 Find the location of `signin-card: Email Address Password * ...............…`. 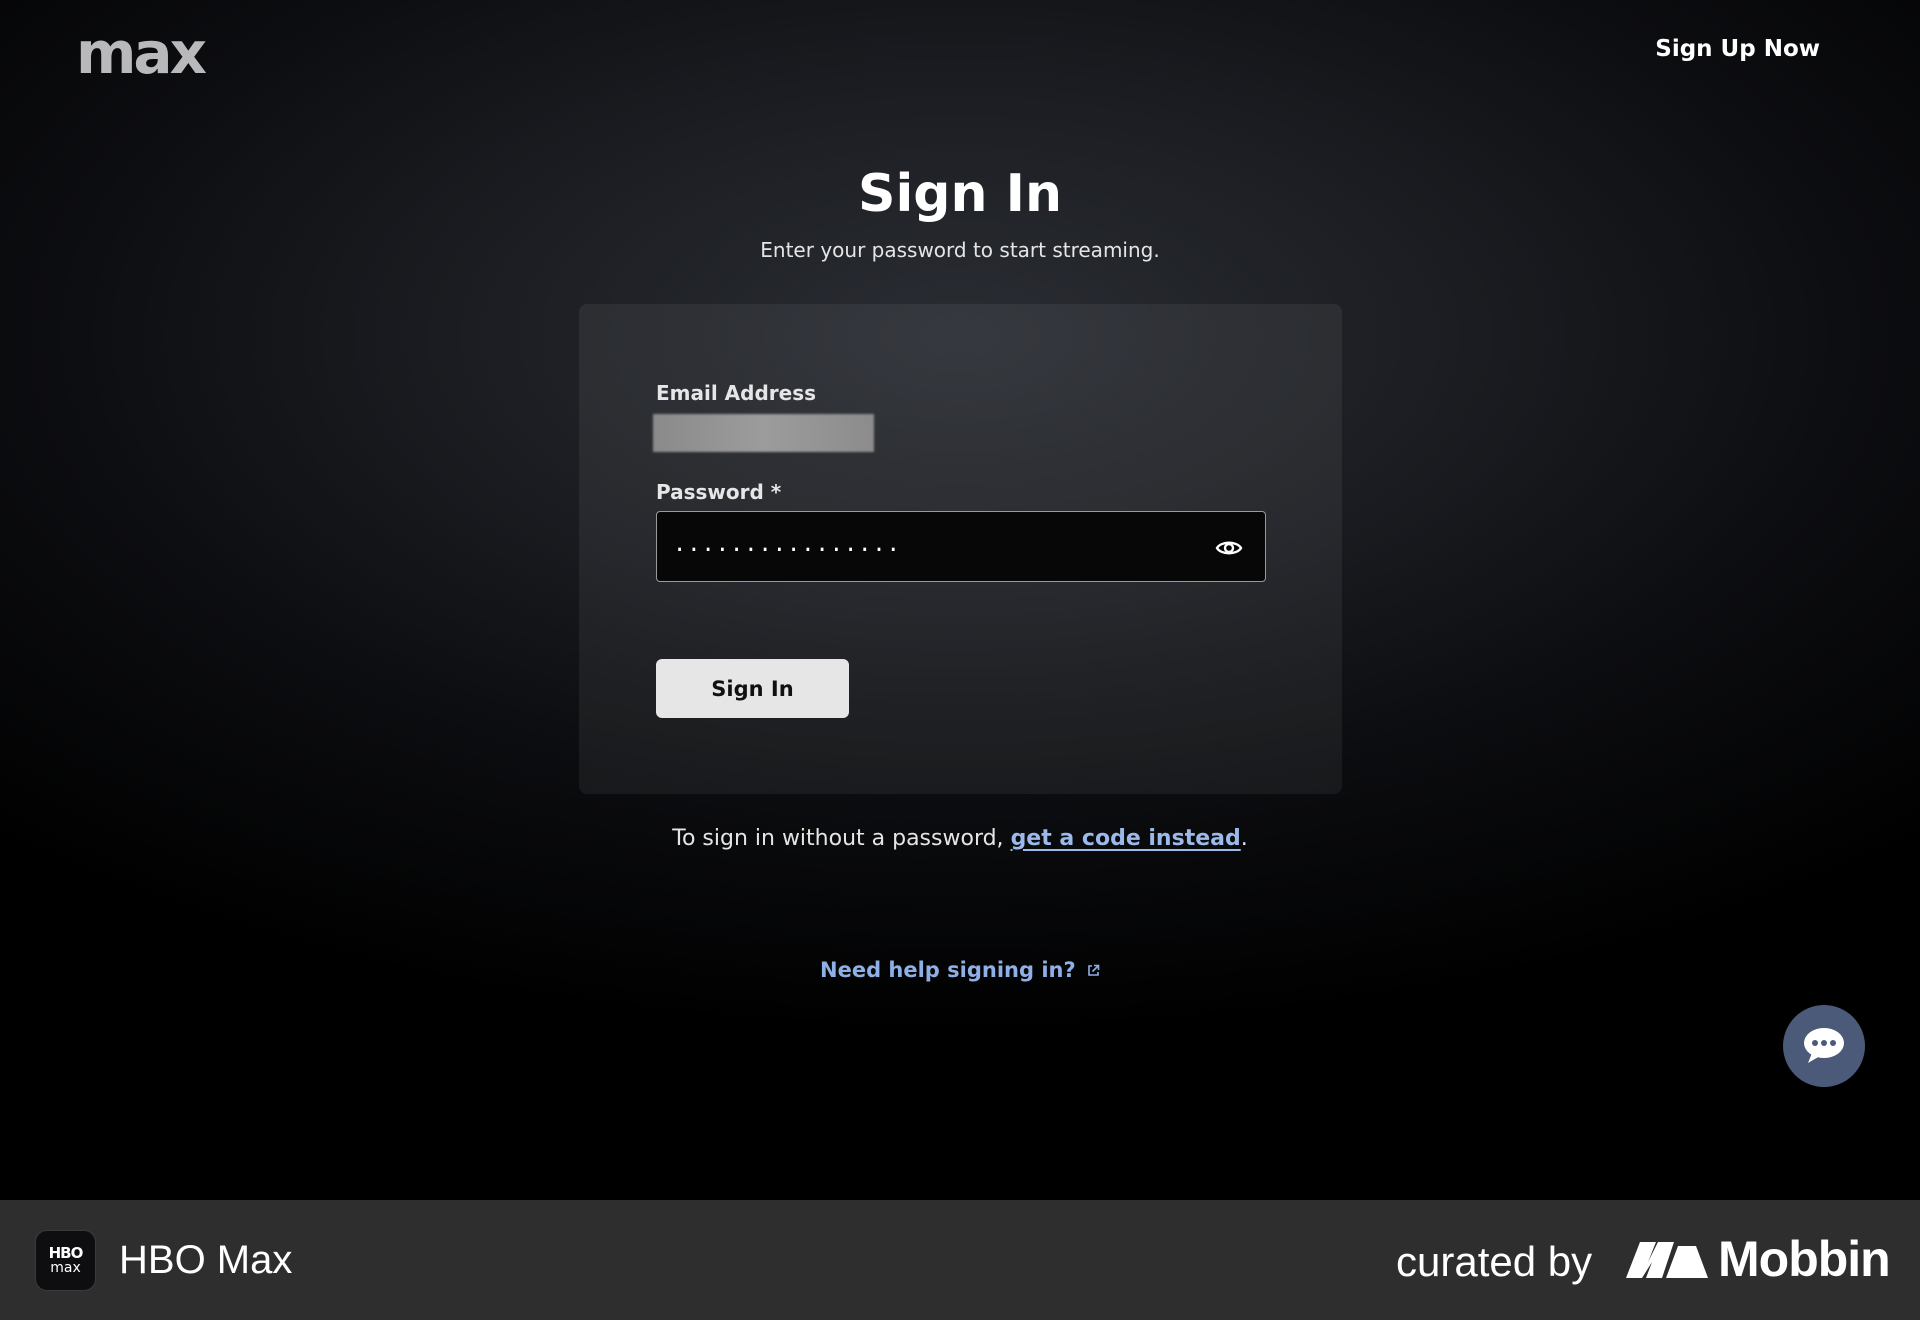

signin-card: Email Address Password * ...............… is located at coordinates (960, 549).